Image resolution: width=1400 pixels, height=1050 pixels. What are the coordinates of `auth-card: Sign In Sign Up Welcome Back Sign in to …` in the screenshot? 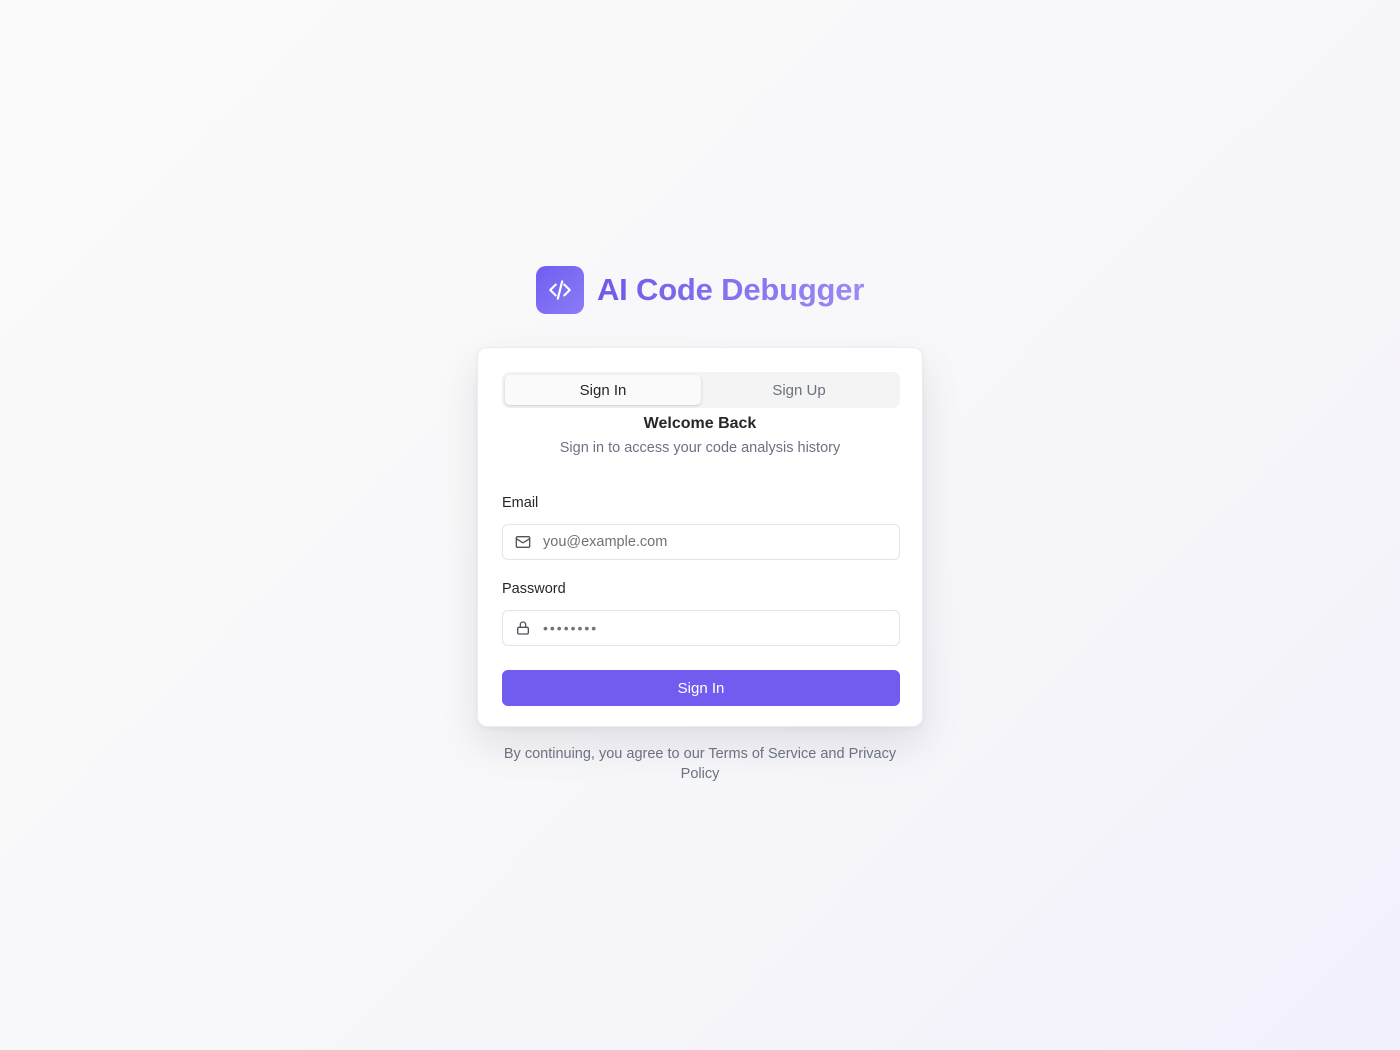 It's located at (700, 537).